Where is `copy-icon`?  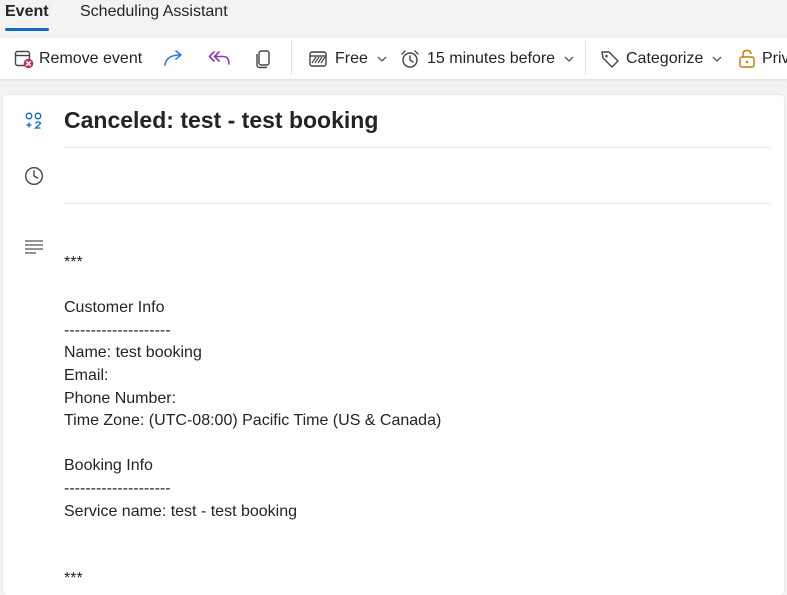
copy-icon is located at coordinates (264, 59).